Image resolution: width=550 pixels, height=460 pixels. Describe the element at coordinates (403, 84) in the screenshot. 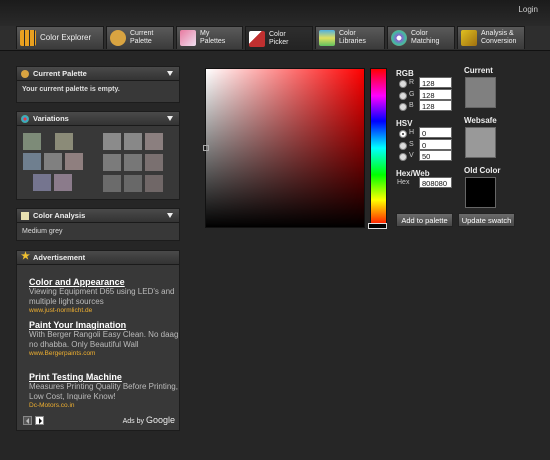

I see `r-radio` at that location.